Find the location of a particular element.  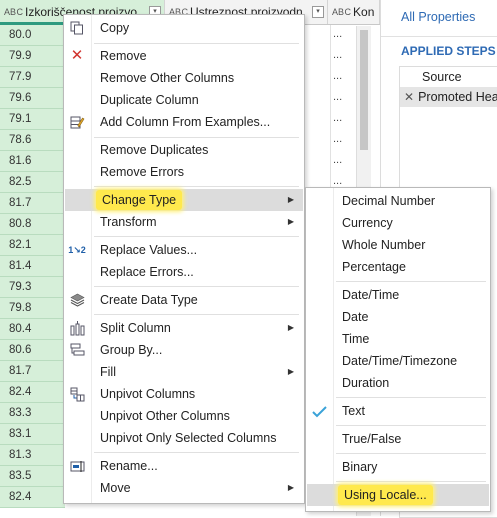

all-properties-link: All Properties is located at coordinates (438, 17).